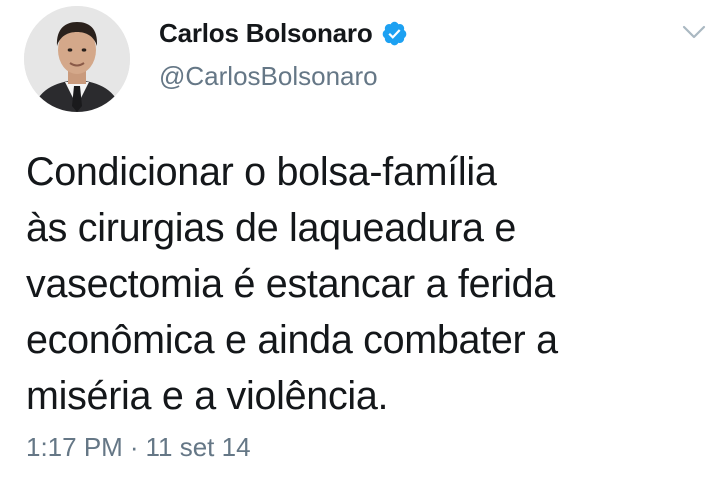 This screenshot has width=720, height=485. Describe the element at coordinates (268, 76) in the screenshot. I see `user-handle: @CarlosBolsonaro` at that location.